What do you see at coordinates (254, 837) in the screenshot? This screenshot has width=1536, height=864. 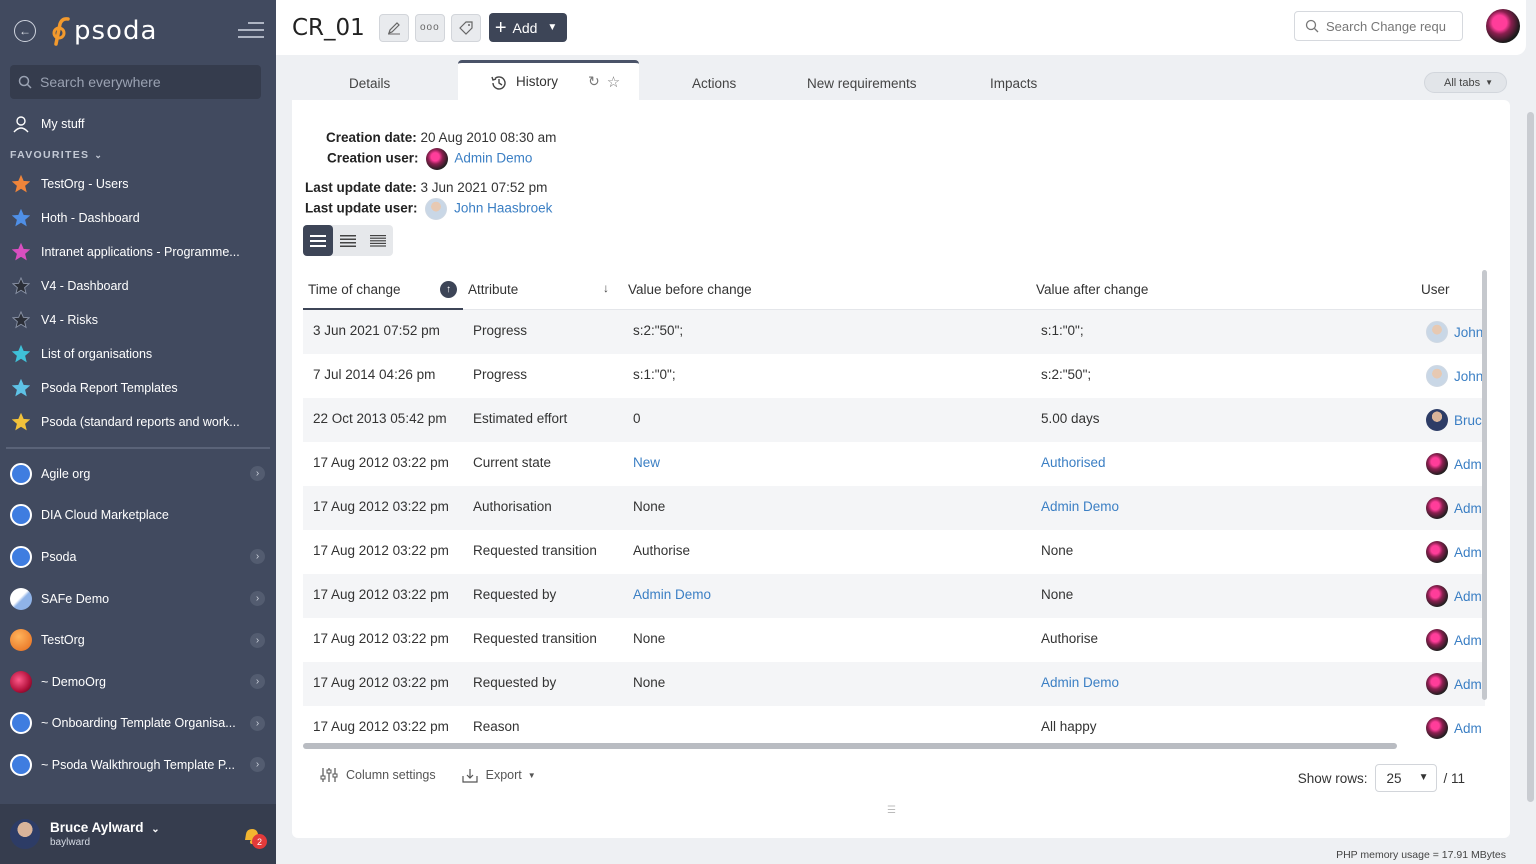 I see `notifications-bell-icon: 2` at bounding box center [254, 837].